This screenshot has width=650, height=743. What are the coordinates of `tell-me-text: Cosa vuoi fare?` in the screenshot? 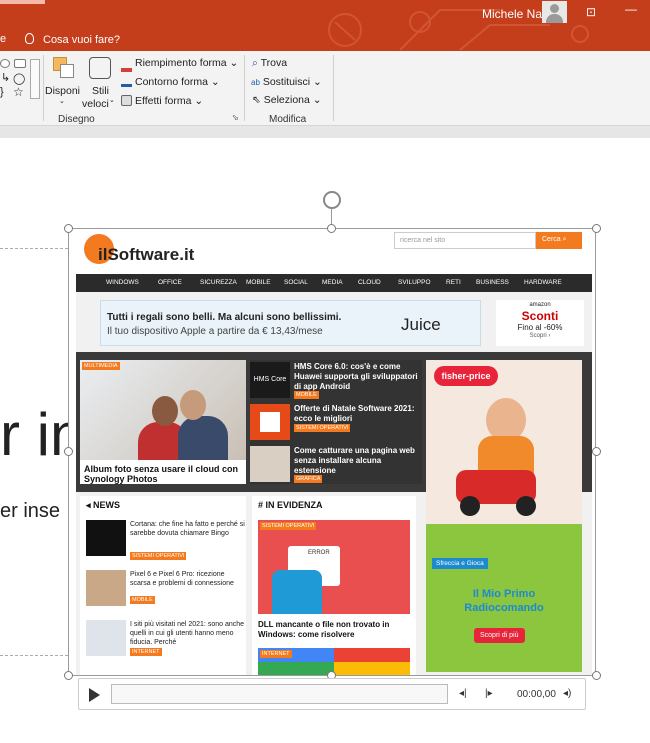 It's located at (82, 40).